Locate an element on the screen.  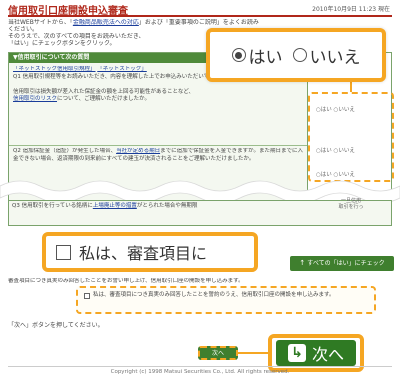
question-3-text: Q3 信用取引を行っている銘柄に is located at coordinates (52, 206).